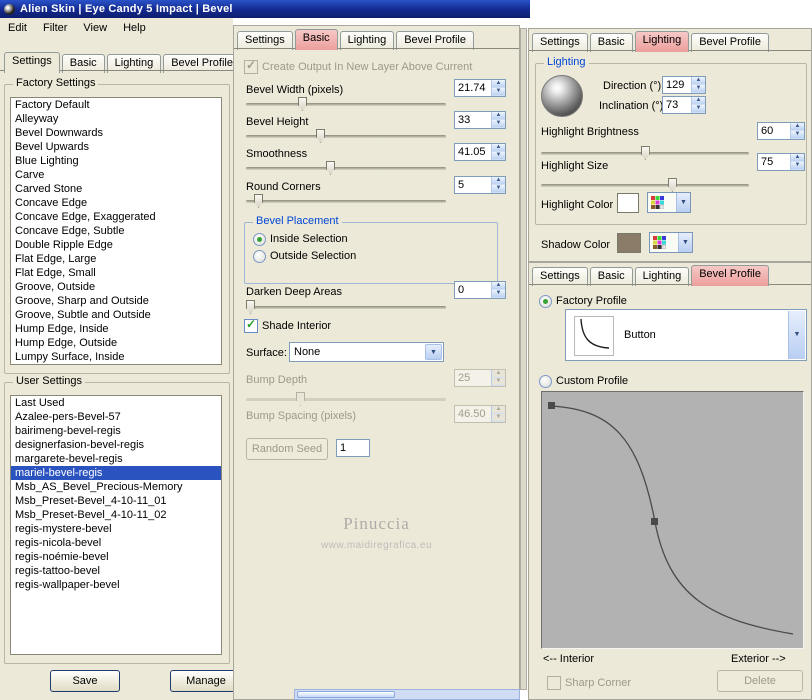 This screenshot has width=812, height=700. Describe the element at coordinates (316, 39) in the screenshot. I see `basic-panel-tab-basic: Basic` at that location.